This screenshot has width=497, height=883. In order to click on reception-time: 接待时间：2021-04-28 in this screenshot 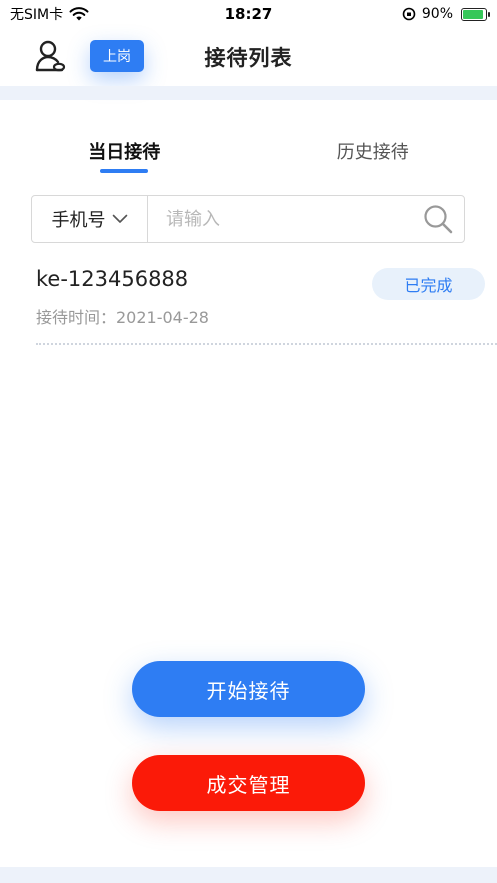, I will do `click(122, 317)`.